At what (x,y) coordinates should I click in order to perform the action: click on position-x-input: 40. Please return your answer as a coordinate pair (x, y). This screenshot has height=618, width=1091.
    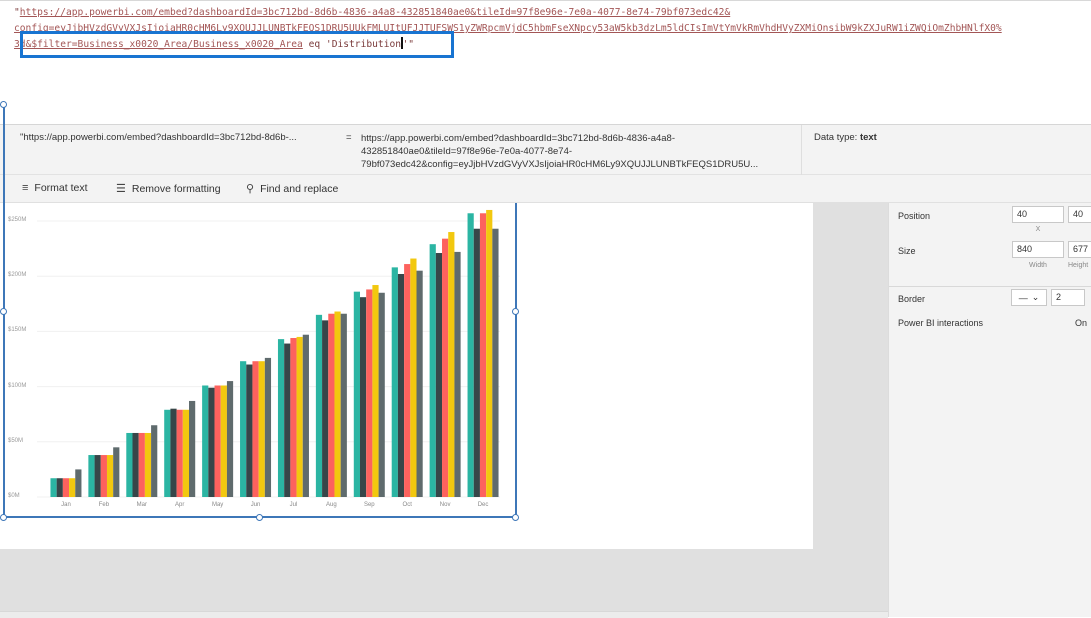
    Looking at the image, I should click on (1038, 214).